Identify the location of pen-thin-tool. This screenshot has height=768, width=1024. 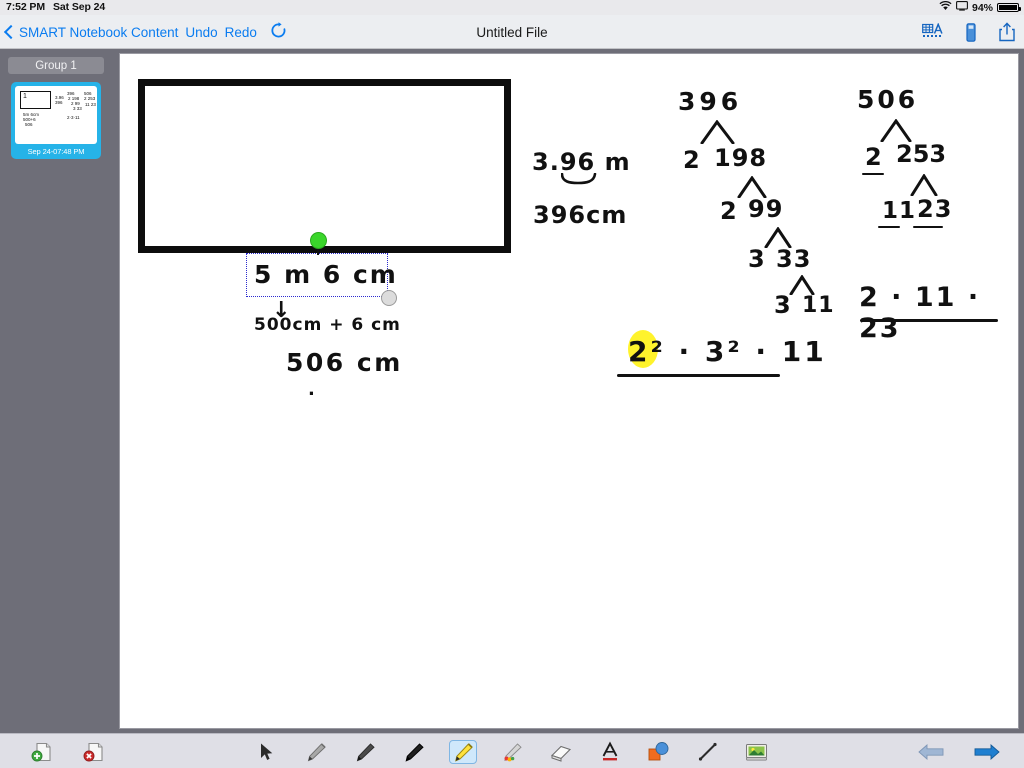
(365, 752).